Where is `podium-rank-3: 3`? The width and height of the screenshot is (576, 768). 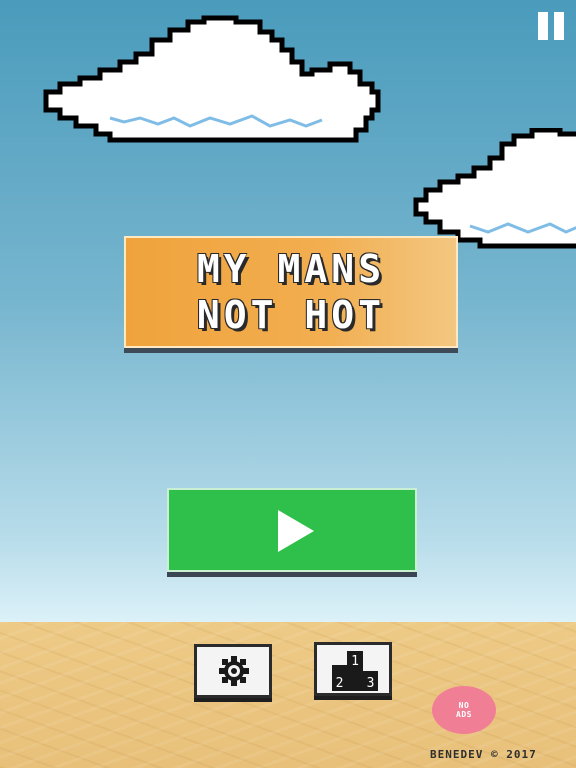 podium-rank-3: 3 is located at coordinates (371, 683).